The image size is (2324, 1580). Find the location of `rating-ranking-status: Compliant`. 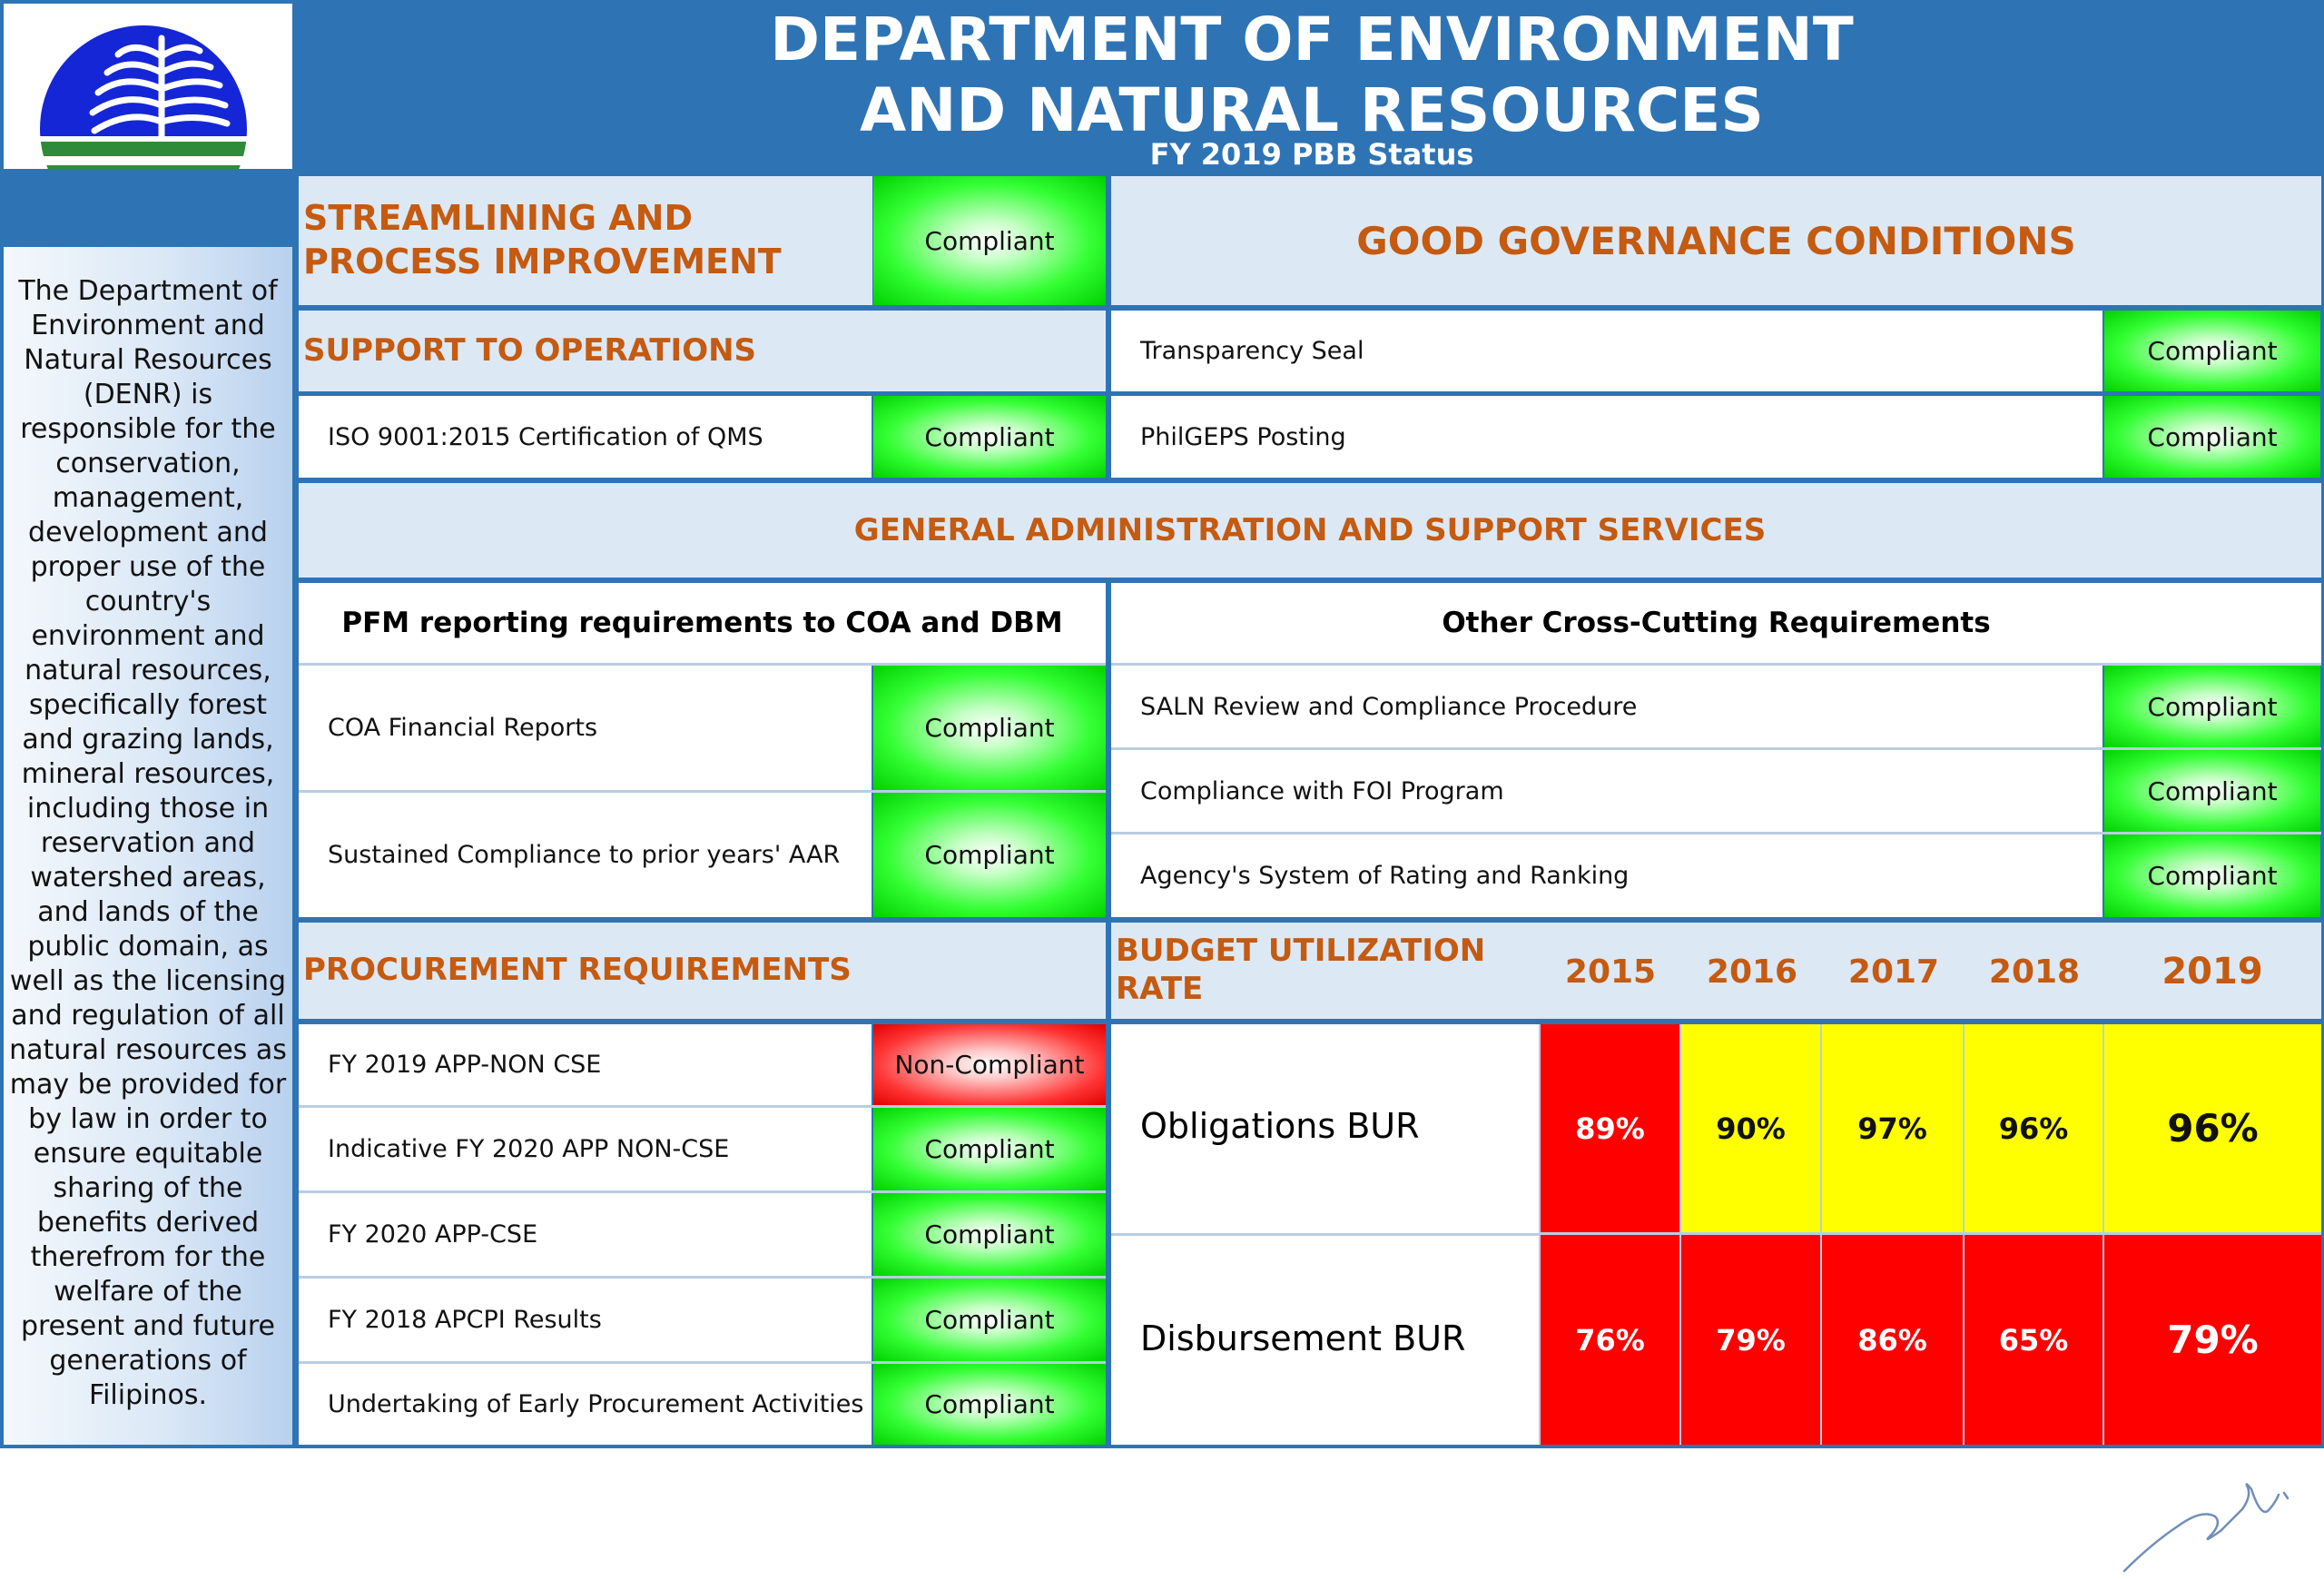

rating-ranking-status: Compliant is located at coordinates (2212, 875).